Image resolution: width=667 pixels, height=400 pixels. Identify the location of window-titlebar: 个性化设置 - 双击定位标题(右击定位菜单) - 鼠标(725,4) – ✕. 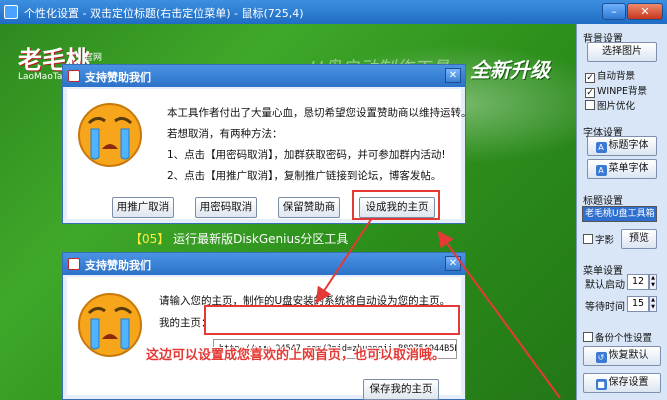
(333, 12).